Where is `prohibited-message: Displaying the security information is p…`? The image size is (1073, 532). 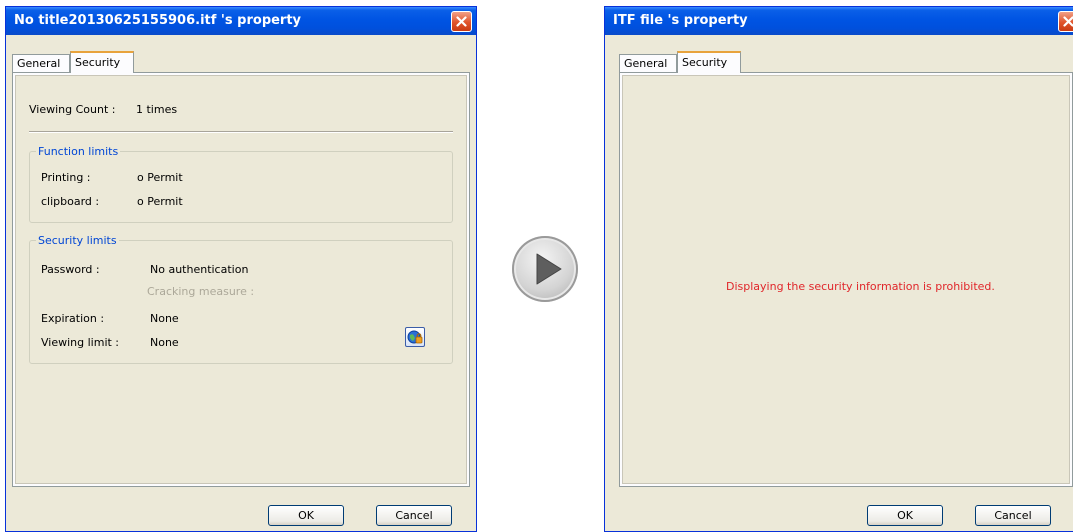
prohibited-message: Displaying the security information is p… is located at coordinates (860, 286).